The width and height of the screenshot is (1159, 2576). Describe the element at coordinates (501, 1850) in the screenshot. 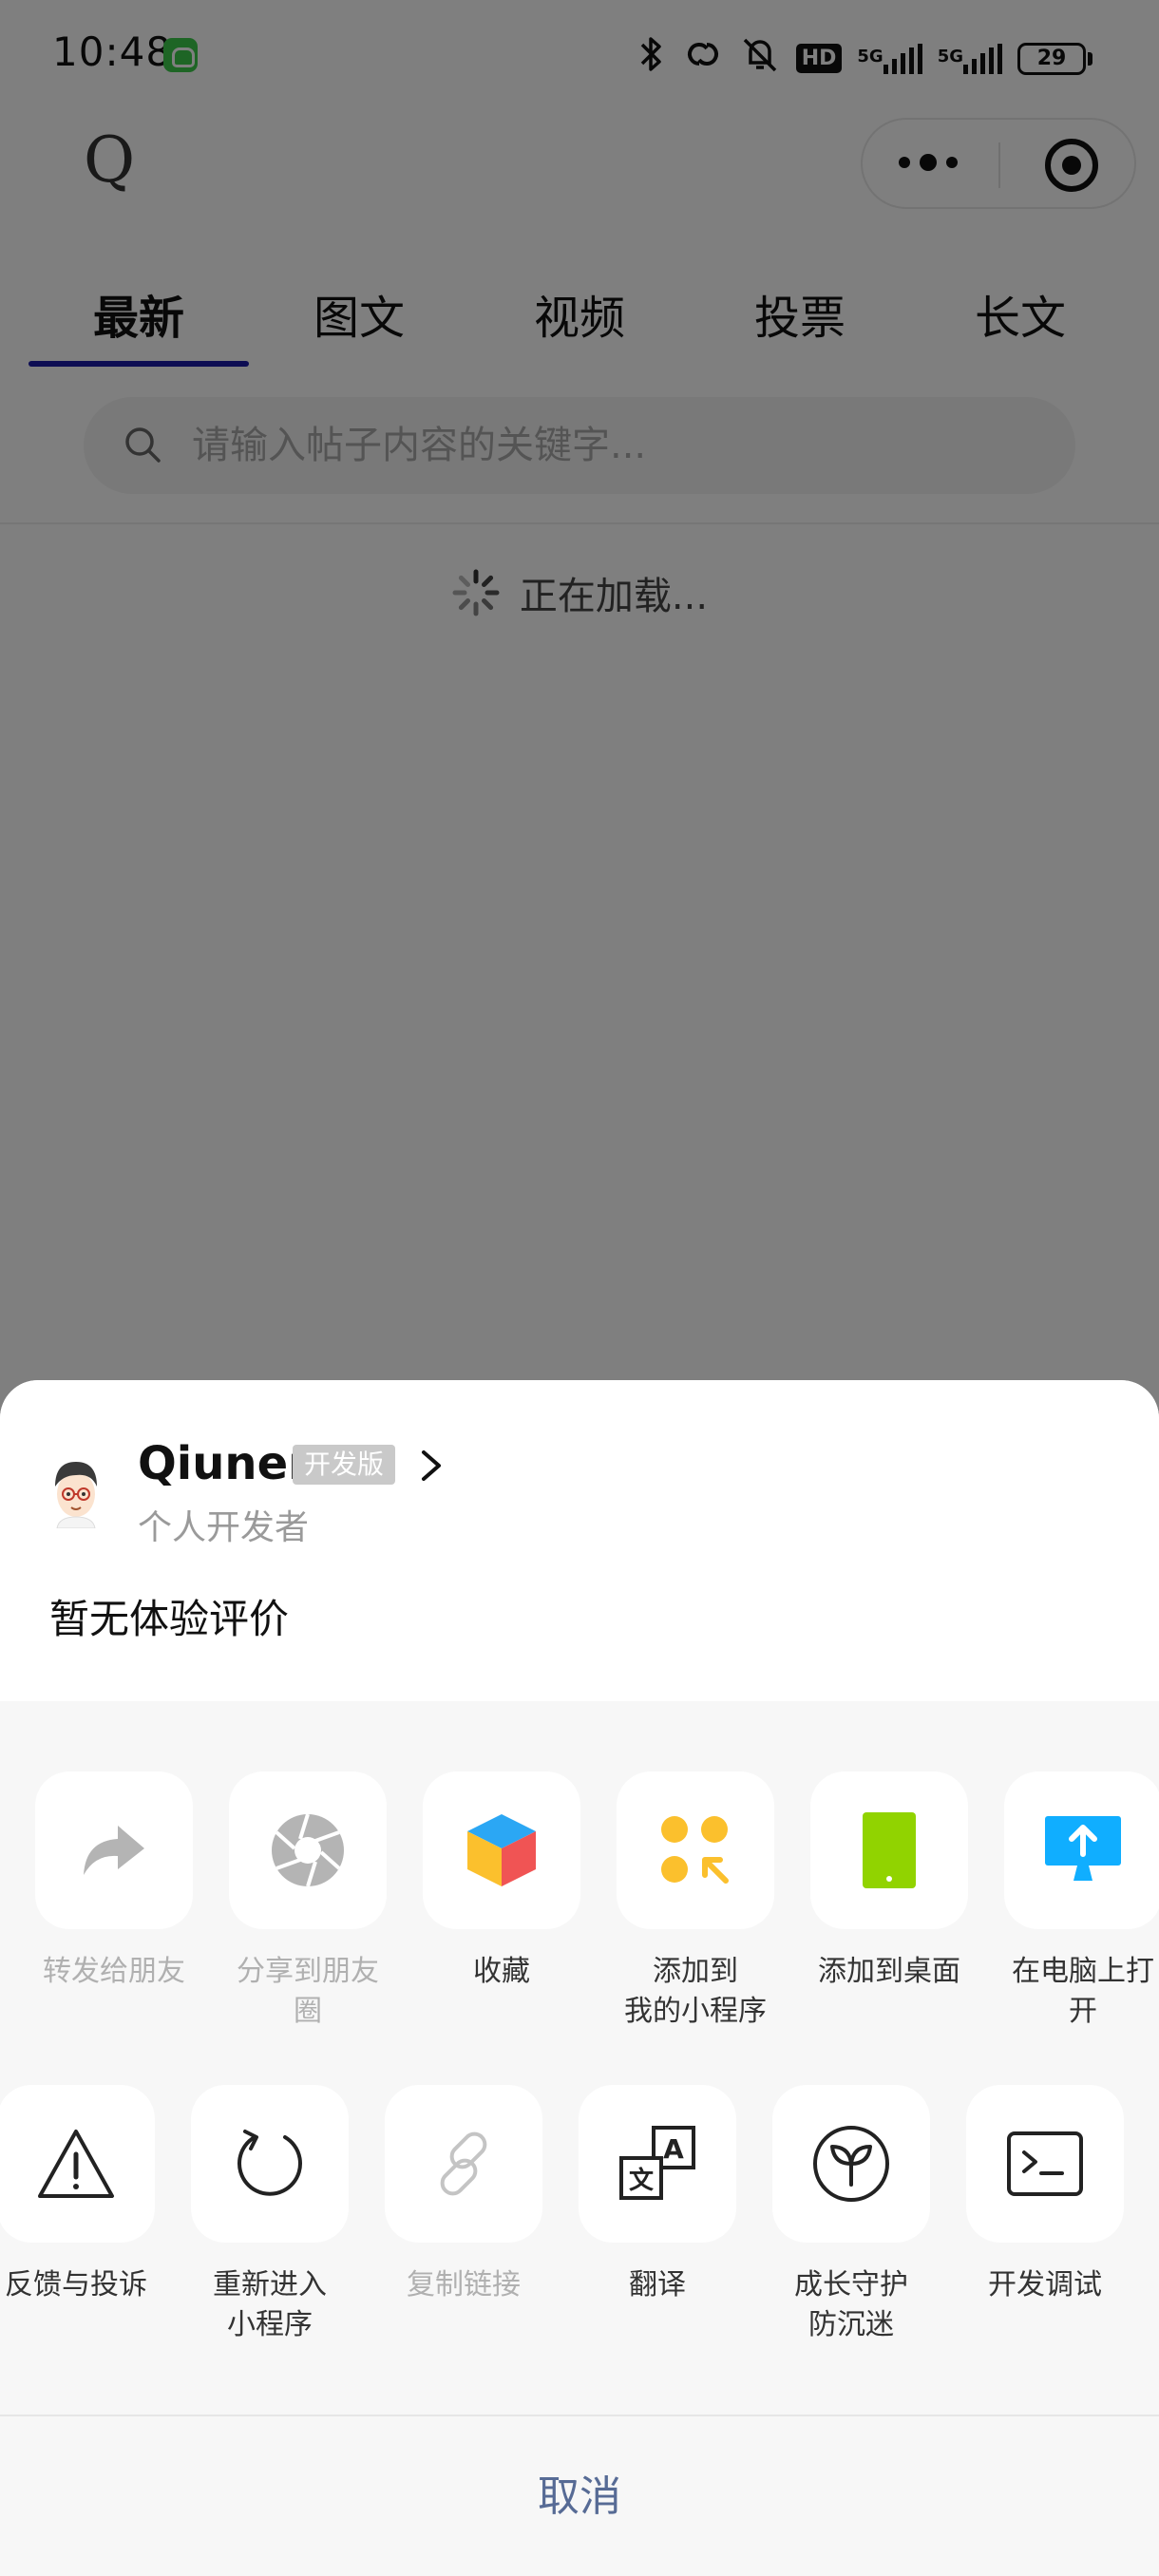

I see `favorite-cube-icon` at that location.